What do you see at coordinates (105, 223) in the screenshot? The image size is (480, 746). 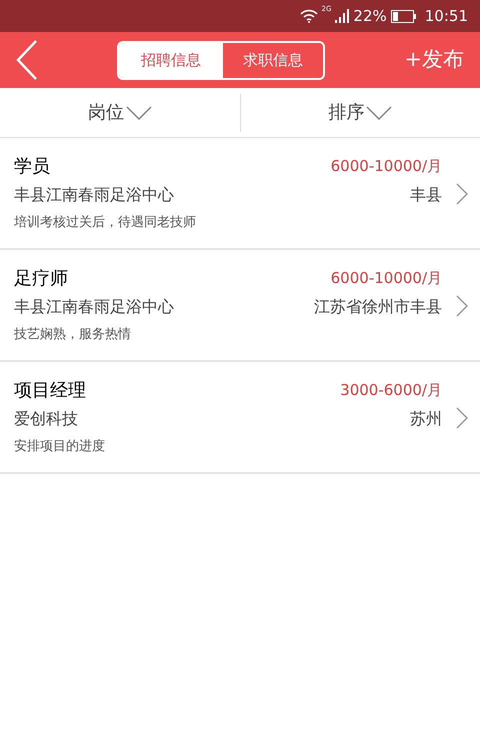 I see `job-description: 培训考核过关后，待遇同老技师` at bounding box center [105, 223].